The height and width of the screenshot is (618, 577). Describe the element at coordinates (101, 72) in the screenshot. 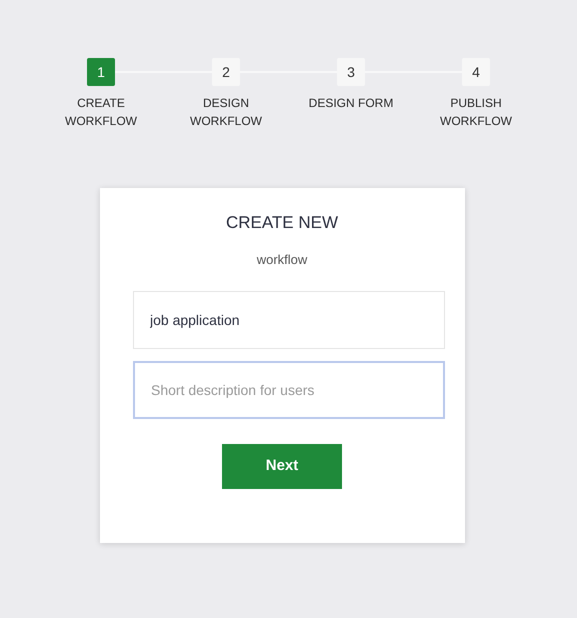

I see `step-number: 1` at that location.